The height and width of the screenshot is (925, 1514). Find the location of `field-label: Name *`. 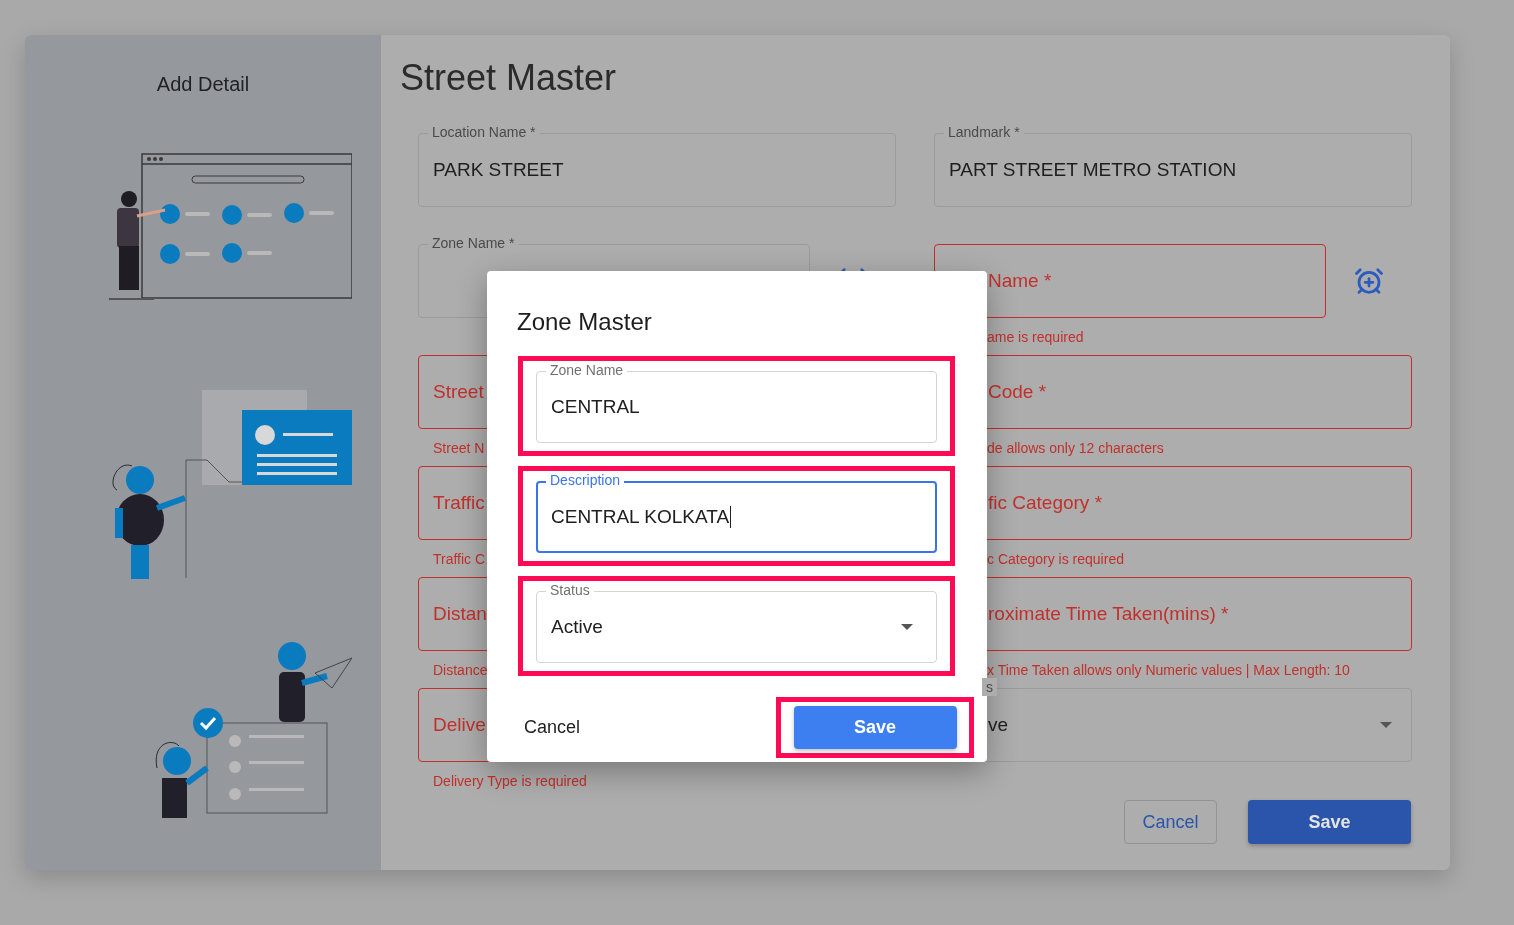

field-label: Name * is located at coordinates (1020, 281).